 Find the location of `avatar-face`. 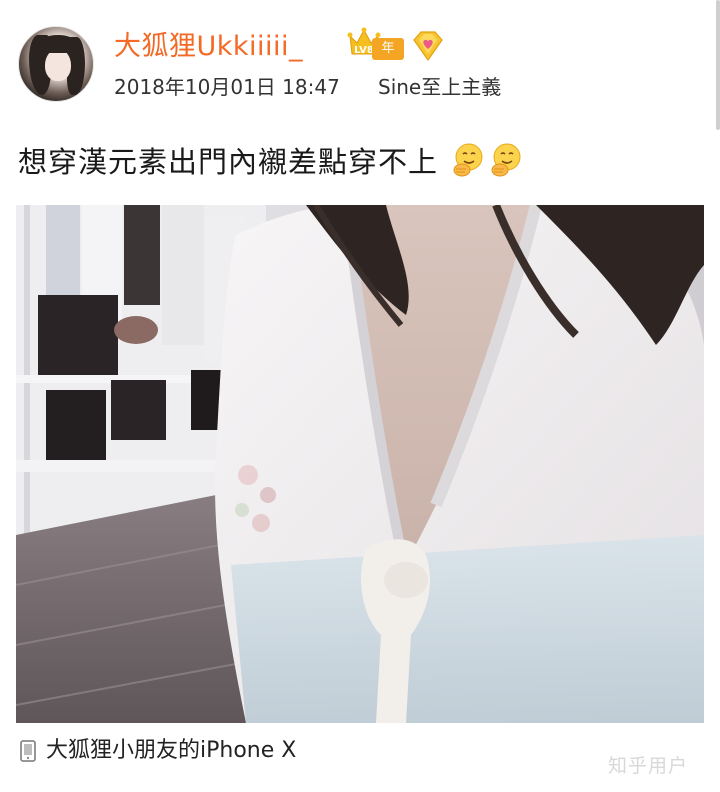

avatar-face is located at coordinates (58, 65).